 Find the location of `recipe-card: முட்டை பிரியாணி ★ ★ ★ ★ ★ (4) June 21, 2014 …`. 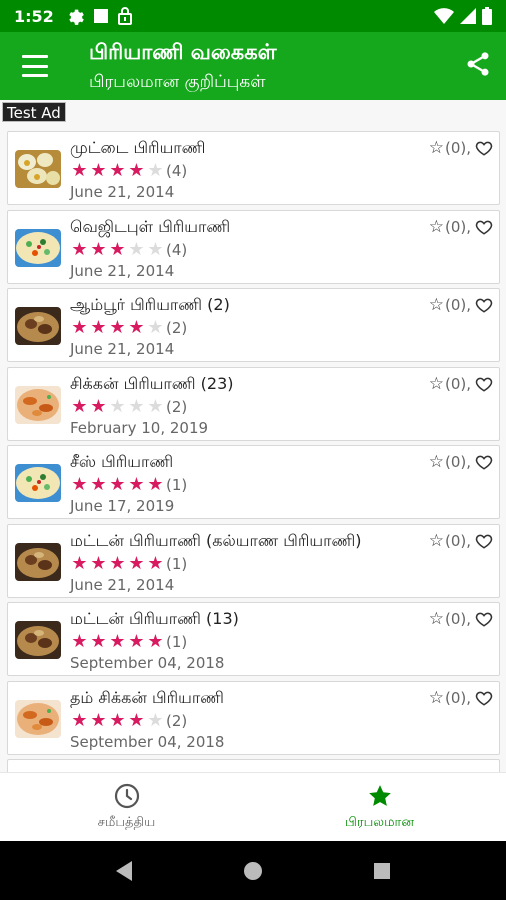

recipe-card: முட்டை பிரியாணி ★ ★ ★ ★ ★ (4) June 21, 2014 … is located at coordinates (253, 168).